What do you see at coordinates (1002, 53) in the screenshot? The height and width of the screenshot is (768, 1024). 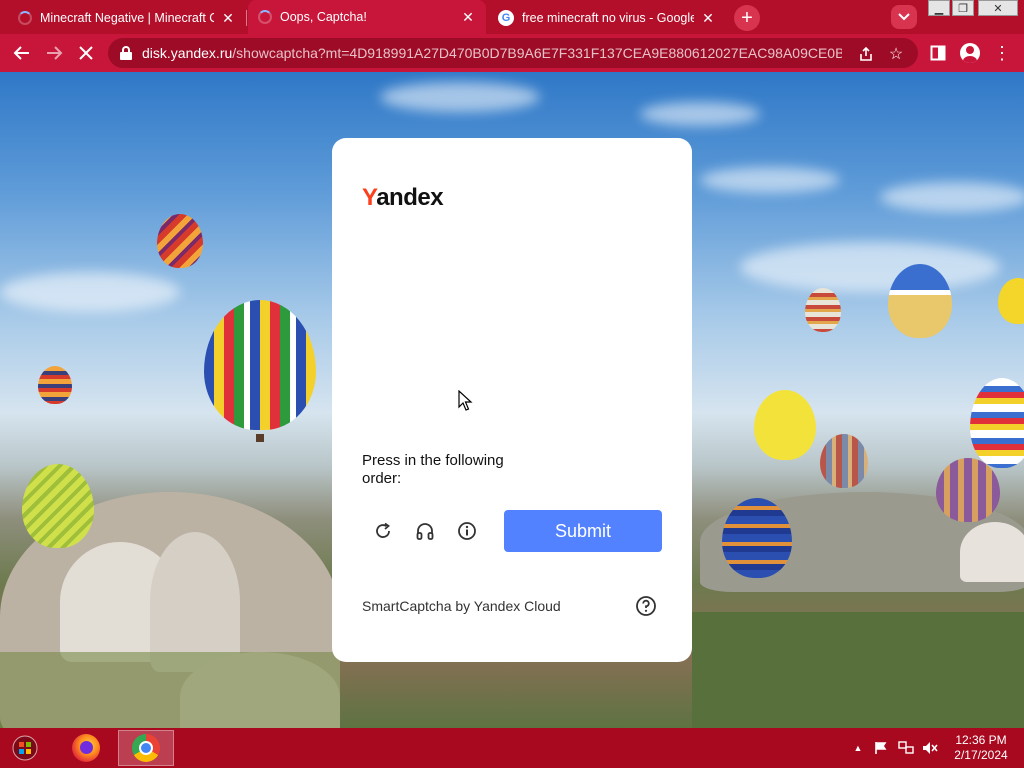 I see `browser-menu-button: ⋮` at bounding box center [1002, 53].